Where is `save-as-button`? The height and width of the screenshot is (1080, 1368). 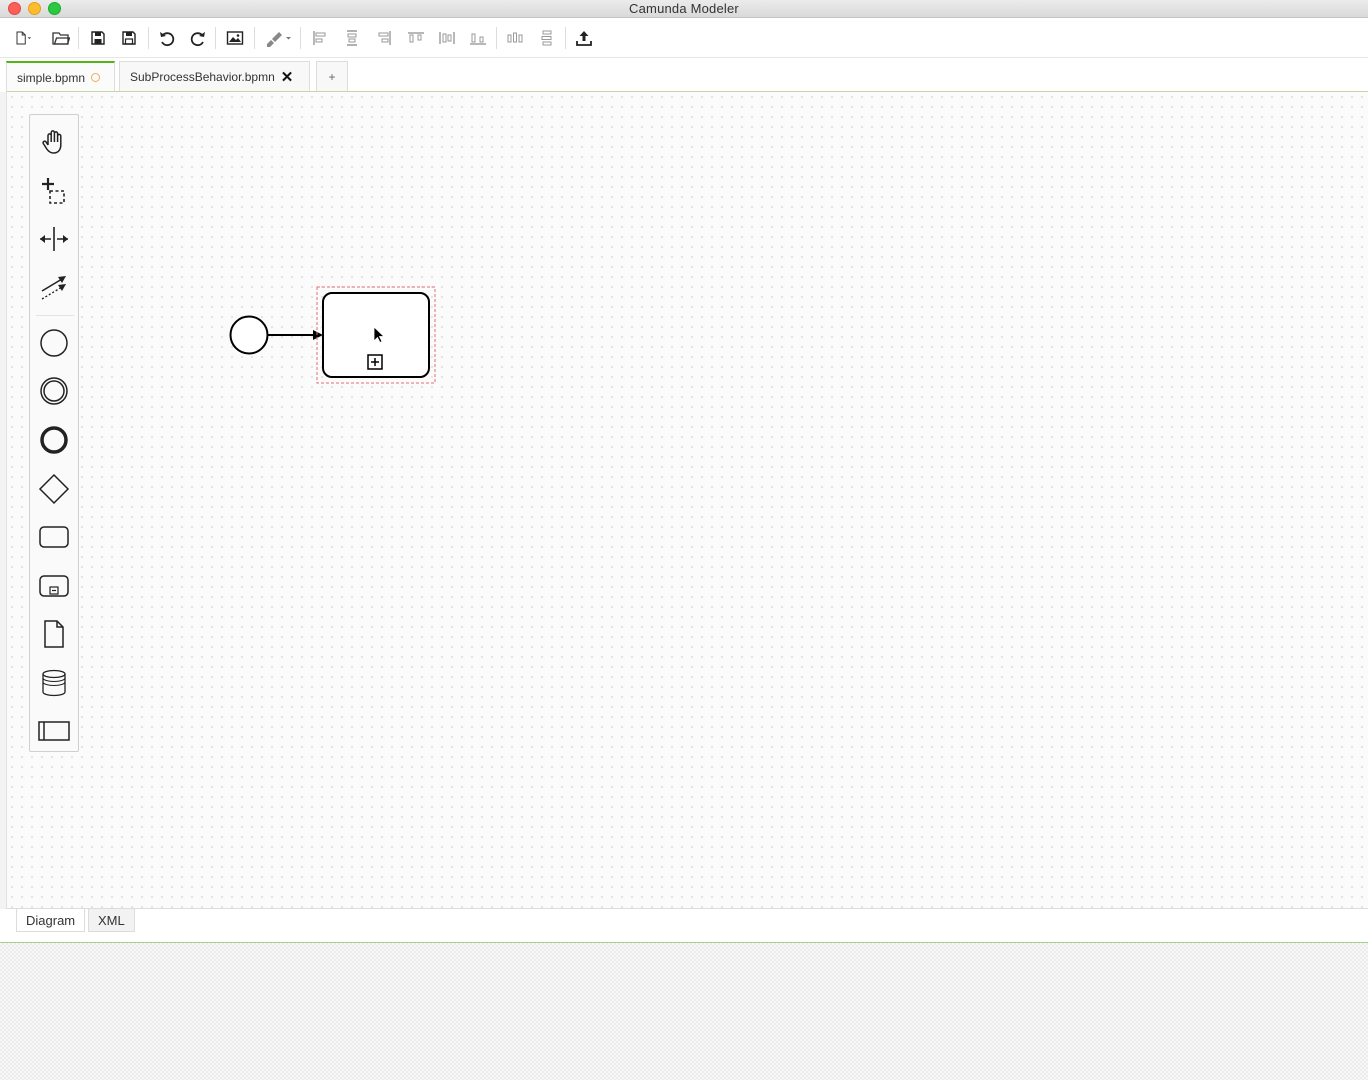 save-as-button is located at coordinates (129, 38).